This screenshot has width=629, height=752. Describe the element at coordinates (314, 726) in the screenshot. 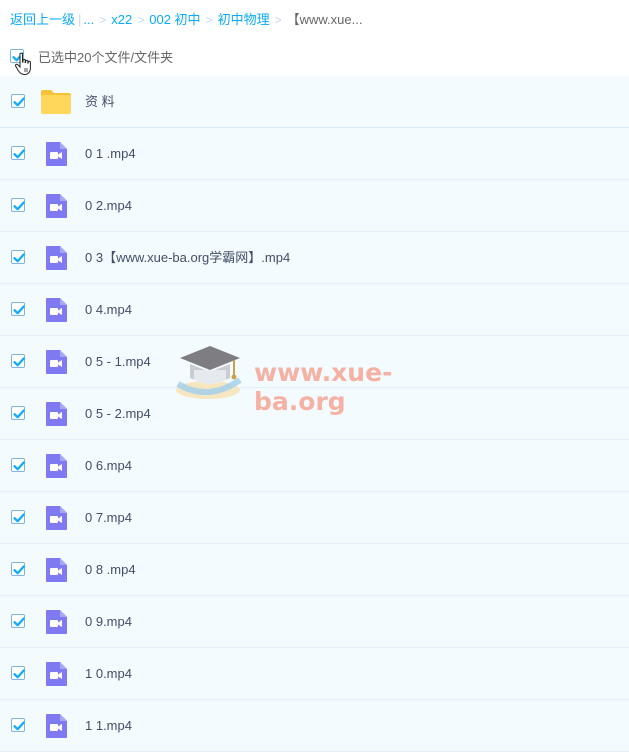

I see `file-row: 1 1.mp4` at that location.